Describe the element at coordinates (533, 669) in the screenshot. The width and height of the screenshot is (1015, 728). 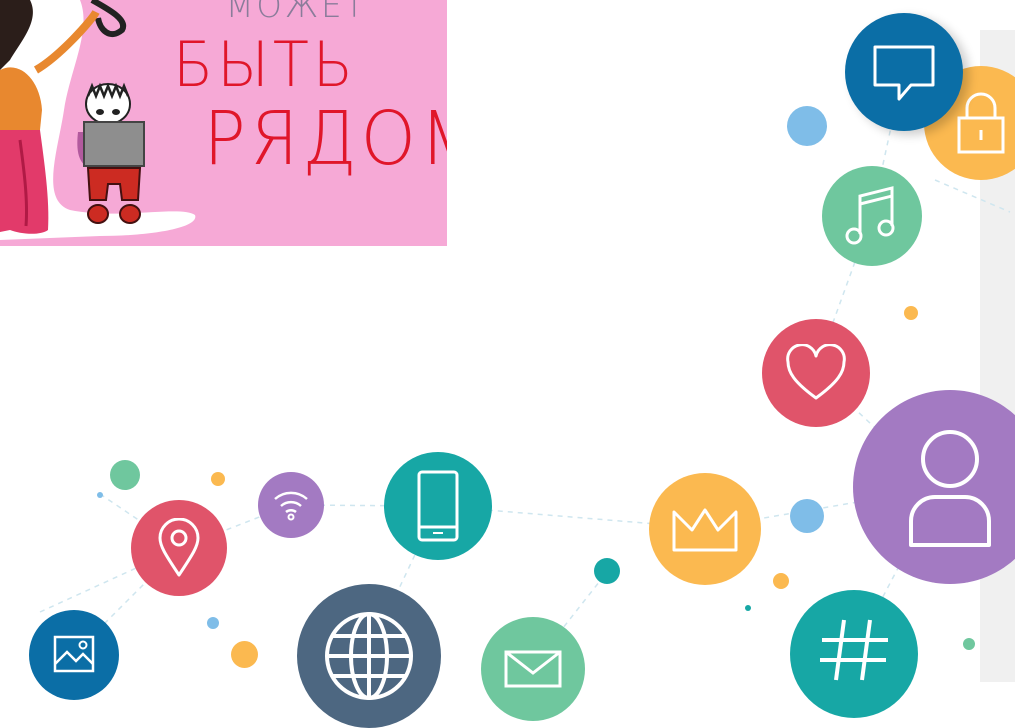
I see `mail-icon` at that location.